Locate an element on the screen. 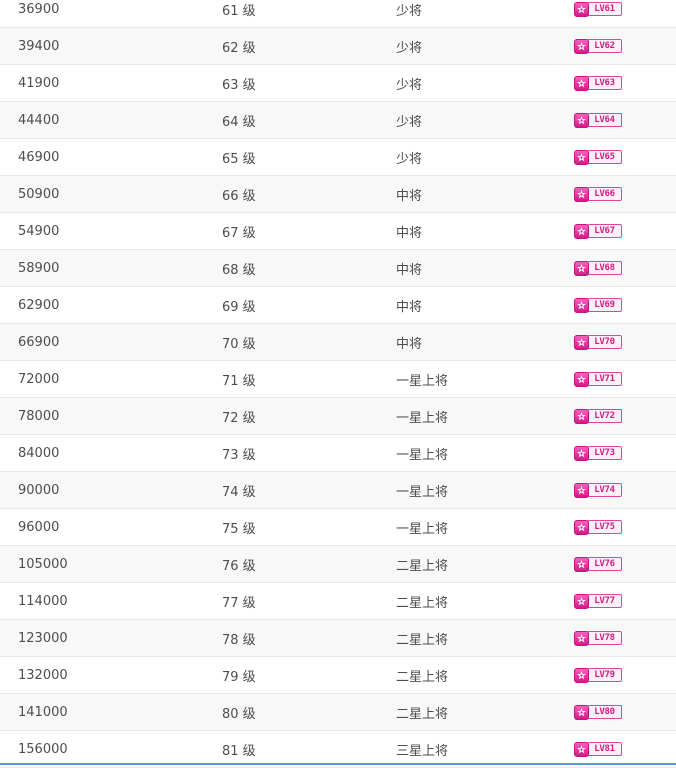 This screenshot has width=676, height=768. level-badge: LV70 is located at coordinates (598, 342).